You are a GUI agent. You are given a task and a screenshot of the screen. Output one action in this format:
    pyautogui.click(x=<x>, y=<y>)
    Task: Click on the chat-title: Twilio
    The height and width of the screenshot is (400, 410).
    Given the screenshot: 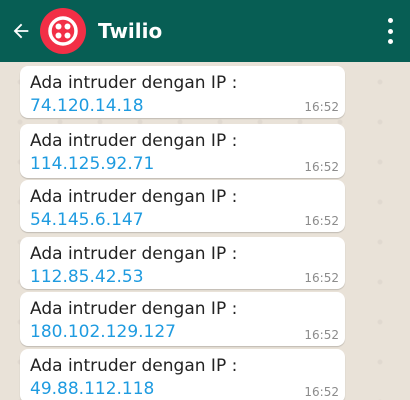 What is the action you would take?
    pyautogui.click(x=130, y=31)
    